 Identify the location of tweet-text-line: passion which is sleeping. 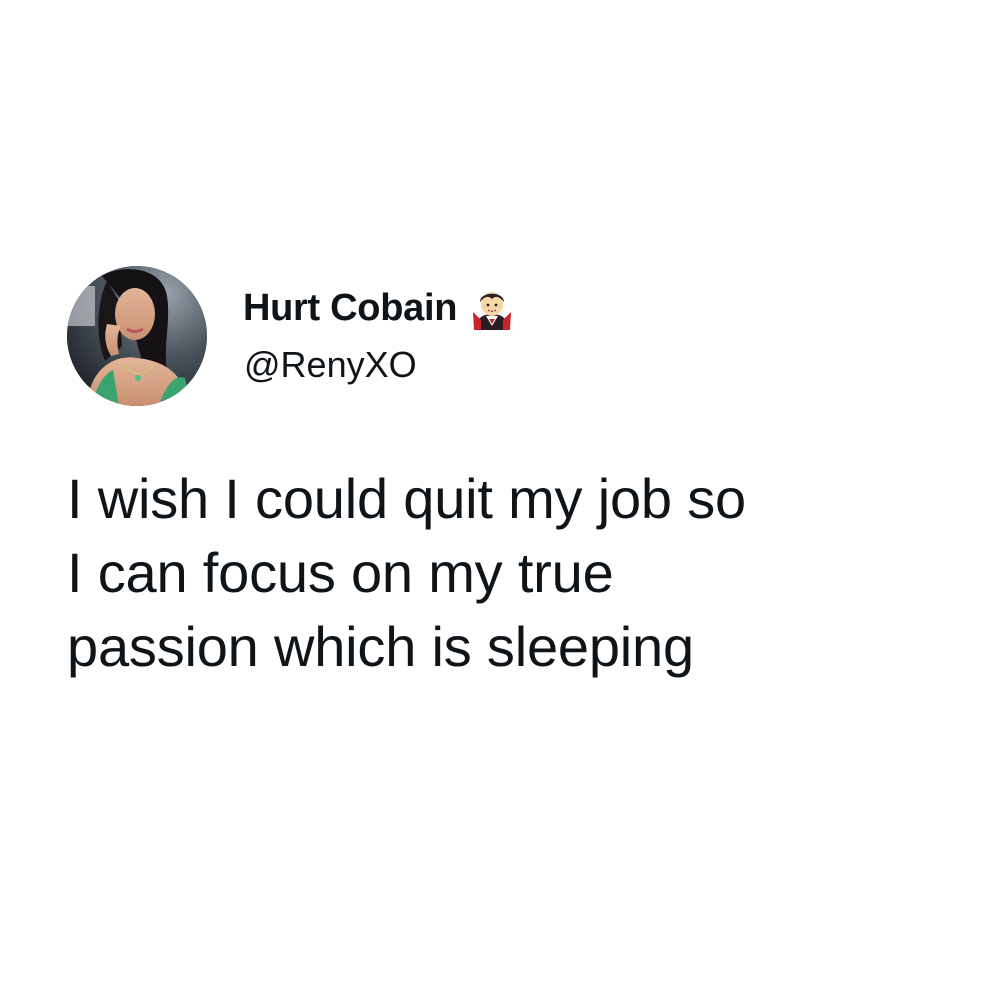
(380, 646).